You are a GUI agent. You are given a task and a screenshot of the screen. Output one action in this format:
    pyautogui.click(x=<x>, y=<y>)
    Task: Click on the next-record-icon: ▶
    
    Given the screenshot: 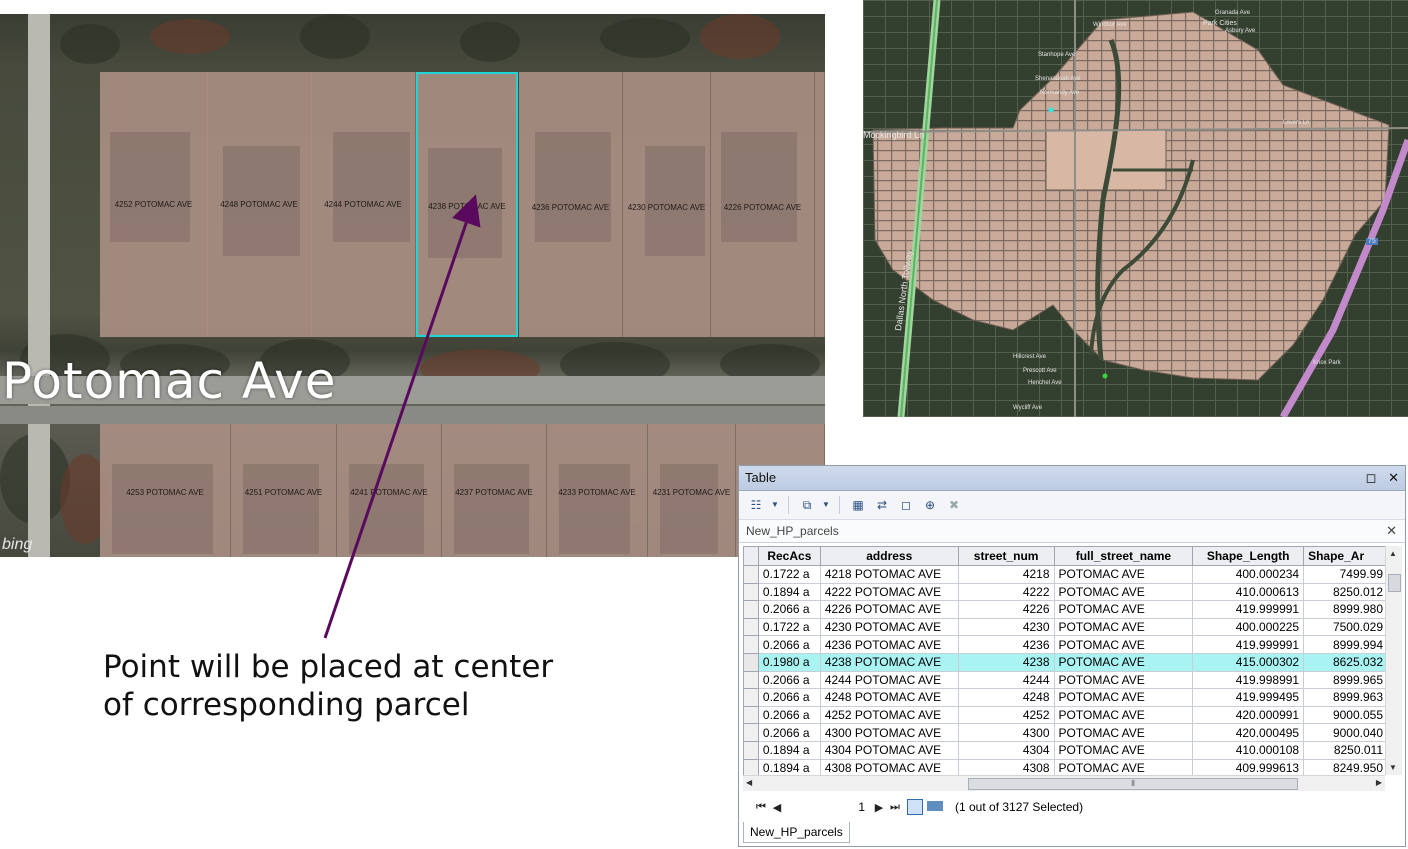 What is the action you would take?
    pyautogui.click(x=879, y=807)
    